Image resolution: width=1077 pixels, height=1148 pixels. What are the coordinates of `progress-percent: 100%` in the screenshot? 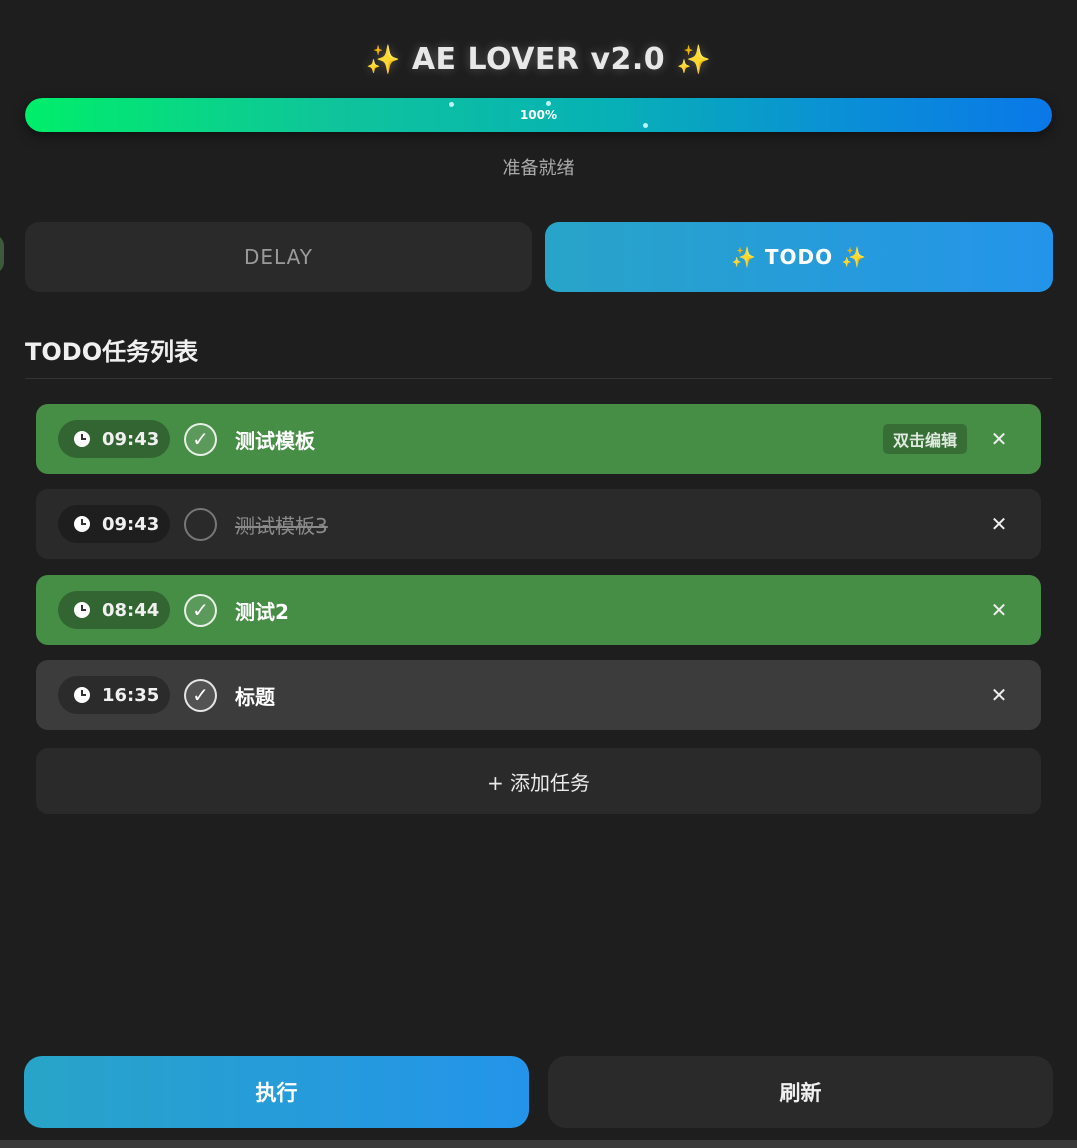 It's located at (538, 115).